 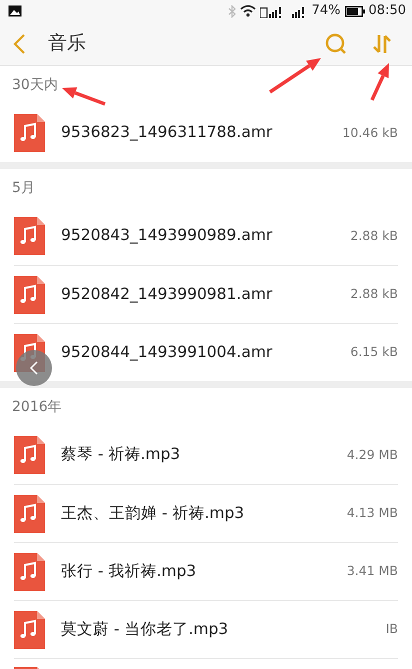 I want to click on picture-icon, so click(x=15, y=11).